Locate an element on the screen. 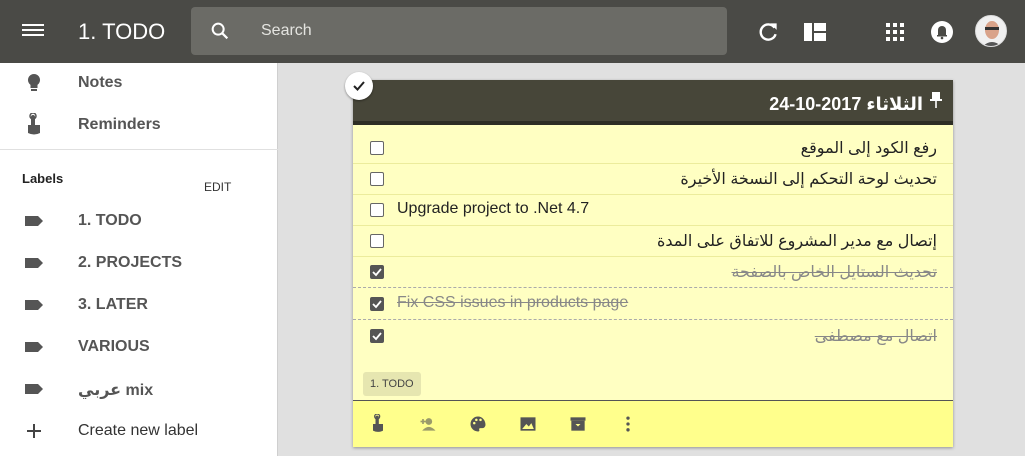 The height and width of the screenshot is (456, 1025). todo-item-completed: تحديث الستايل الخاص بالصفحة is located at coordinates (653, 272).